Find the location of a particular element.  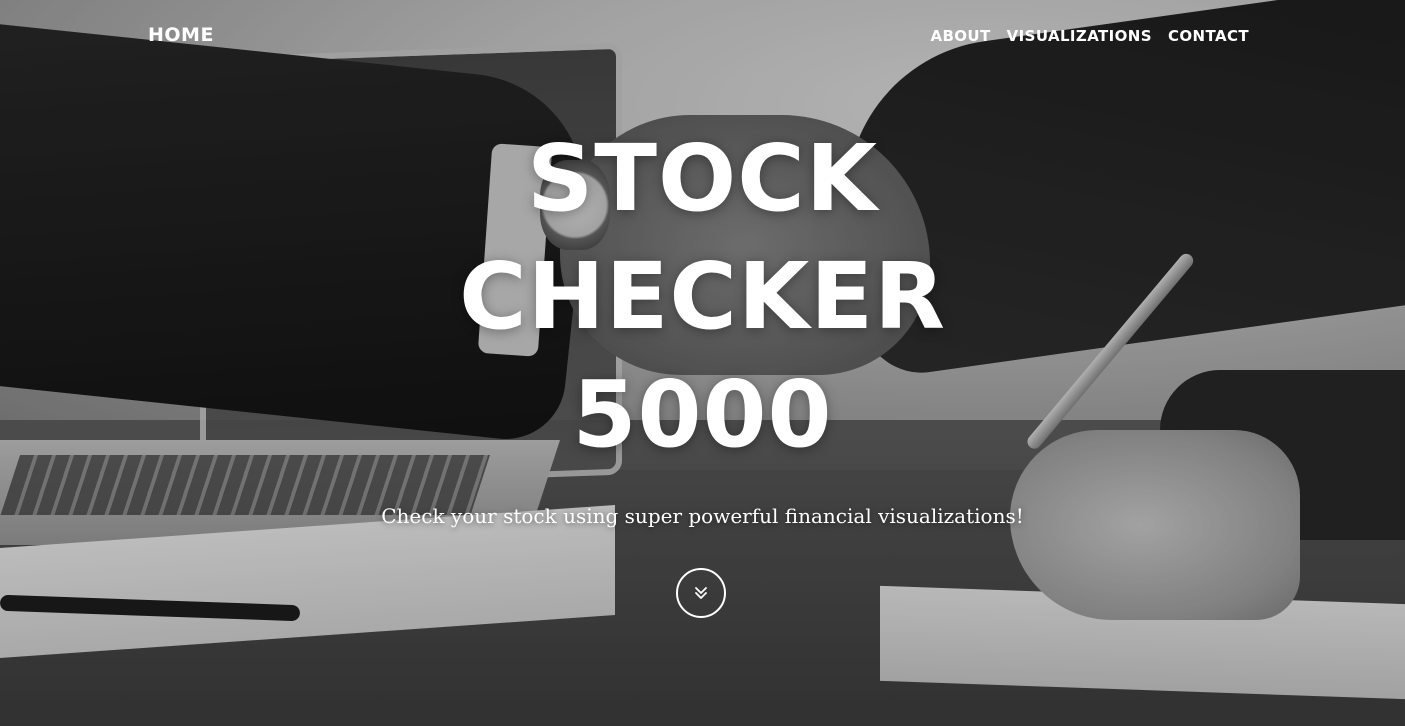

title-line-3: 5000 is located at coordinates (702, 414).